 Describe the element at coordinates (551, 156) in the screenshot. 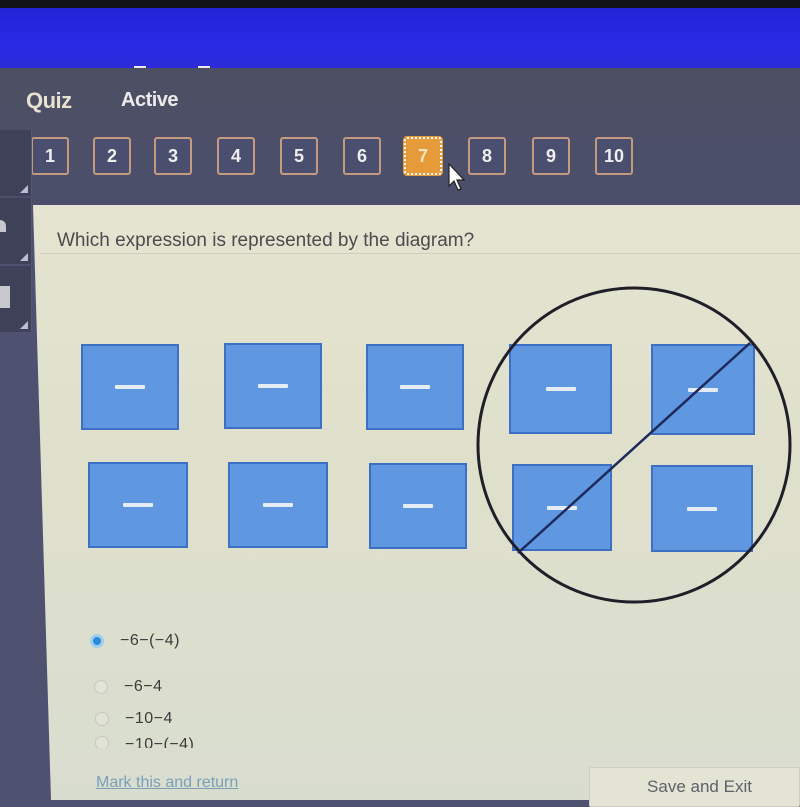

I see `question-button-9: 9` at that location.